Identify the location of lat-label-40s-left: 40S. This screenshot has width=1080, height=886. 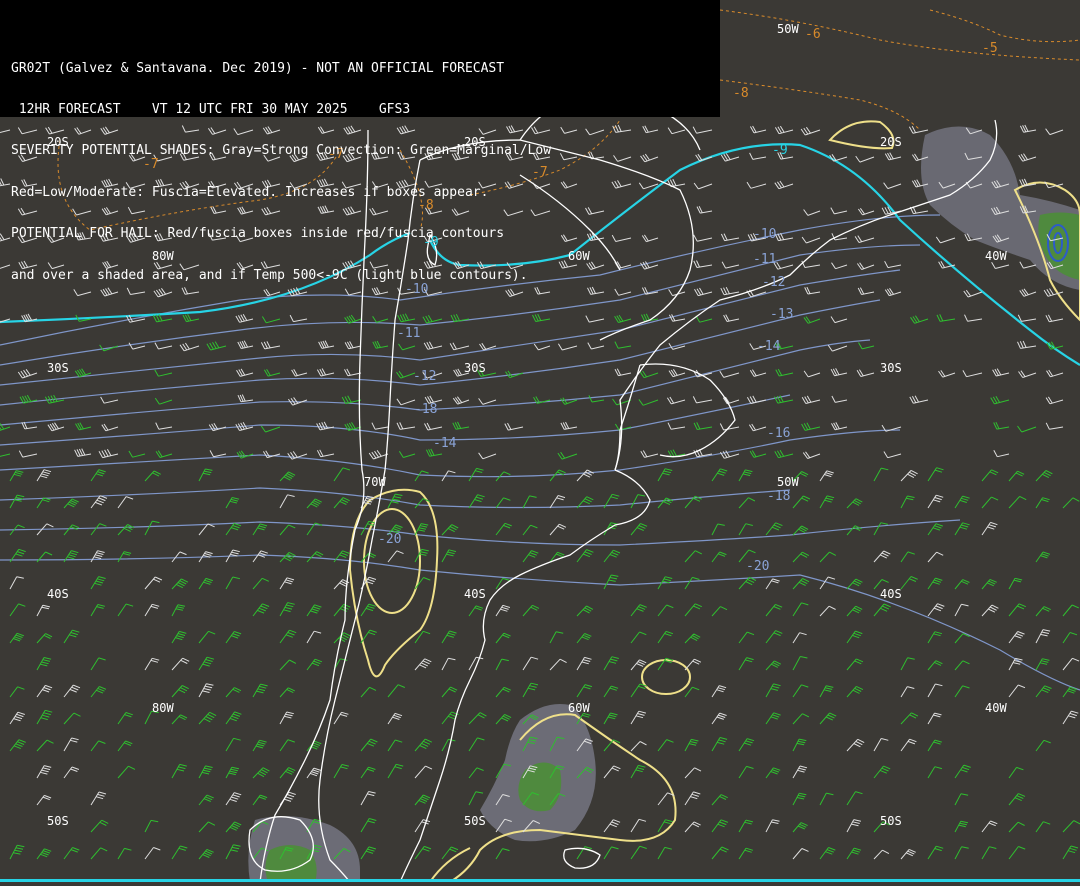
(58, 594).